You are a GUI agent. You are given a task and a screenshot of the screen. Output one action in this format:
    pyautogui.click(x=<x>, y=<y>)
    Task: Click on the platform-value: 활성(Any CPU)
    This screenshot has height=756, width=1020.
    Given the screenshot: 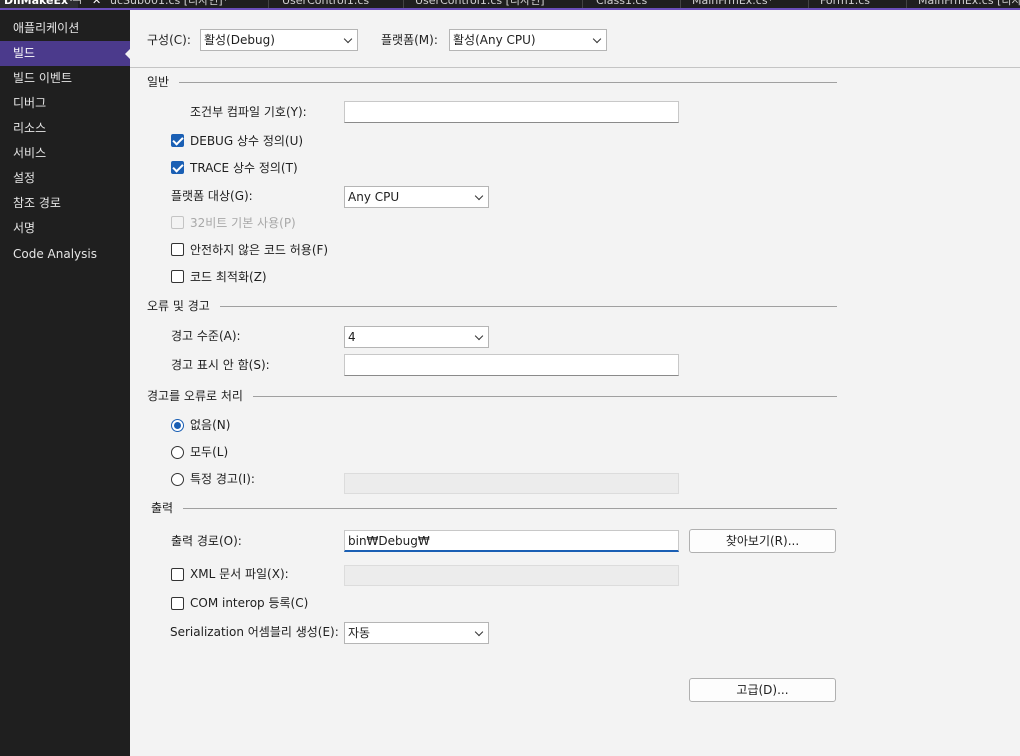 What is the action you would take?
    pyautogui.click(x=494, y=40)
    